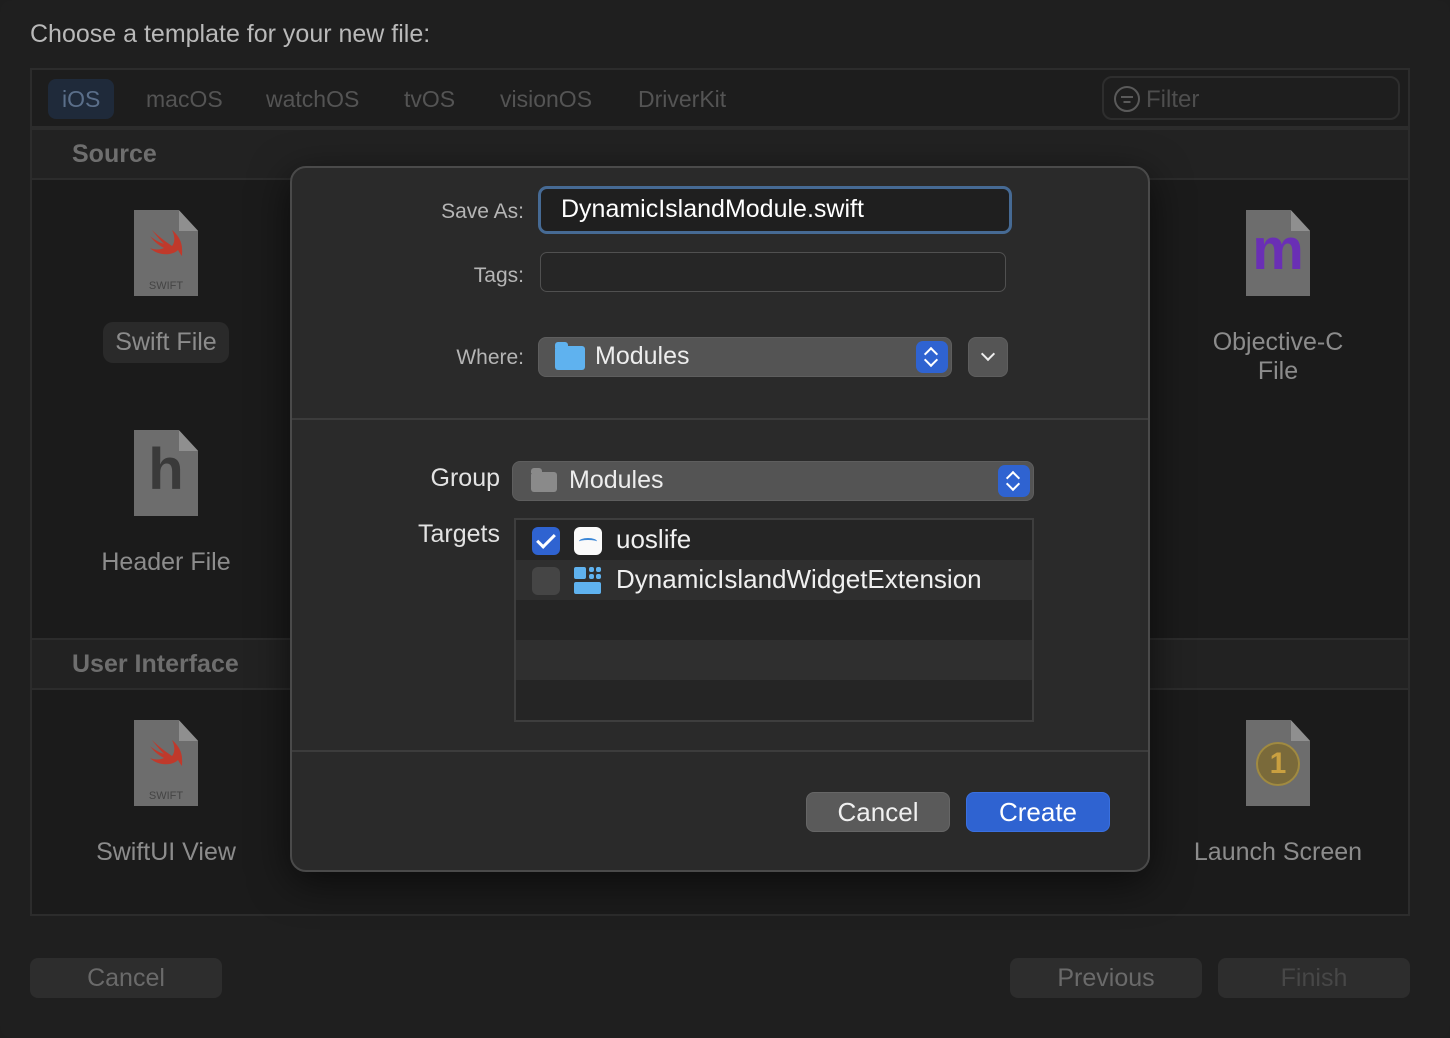 This screenshot has height=1038, width=1450. Describe the element at coordinates (588, 541) in the screenshot. I see `app-icon` at that location.